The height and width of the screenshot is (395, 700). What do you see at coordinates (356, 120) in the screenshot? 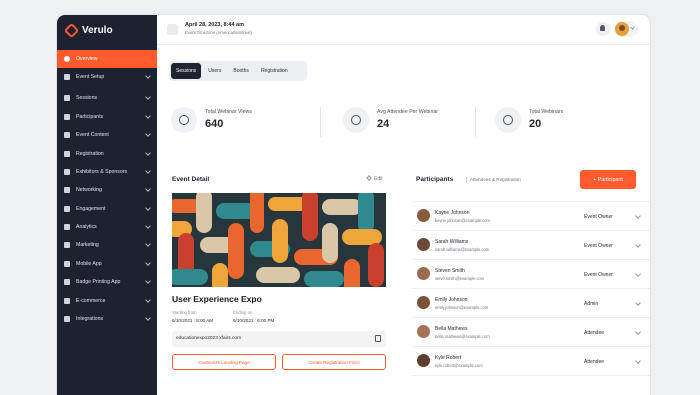
I see `users-icon` at bounding box center [356, 120].